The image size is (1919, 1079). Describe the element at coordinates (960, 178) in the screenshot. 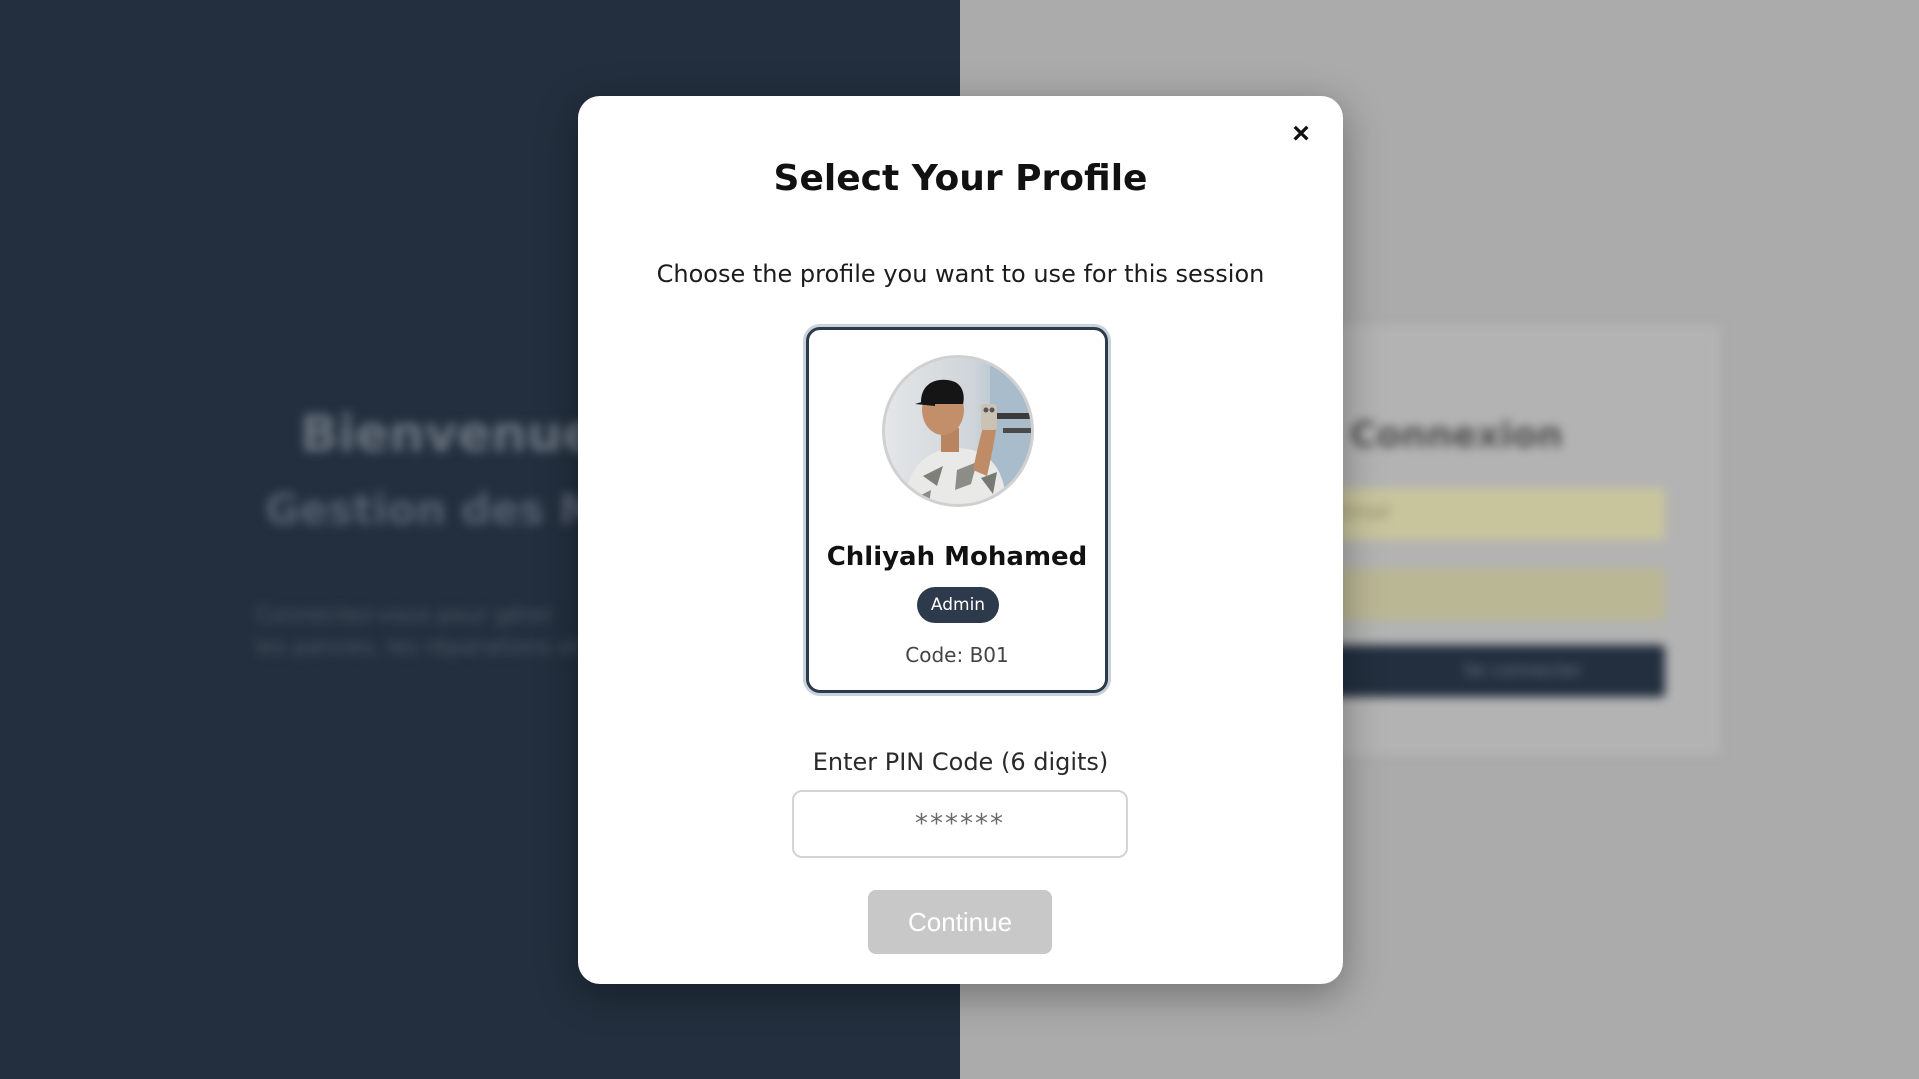

I see `modal-title: Select Your Profile` at that location.